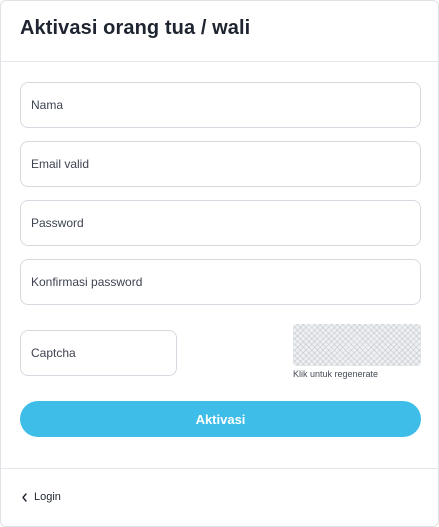 The height and width of the screenshot is (527, 439). What do you see at coordinates (24, 497) in the screenshot?
I see `chevron-left-icon` at bounding box center [24, 497].